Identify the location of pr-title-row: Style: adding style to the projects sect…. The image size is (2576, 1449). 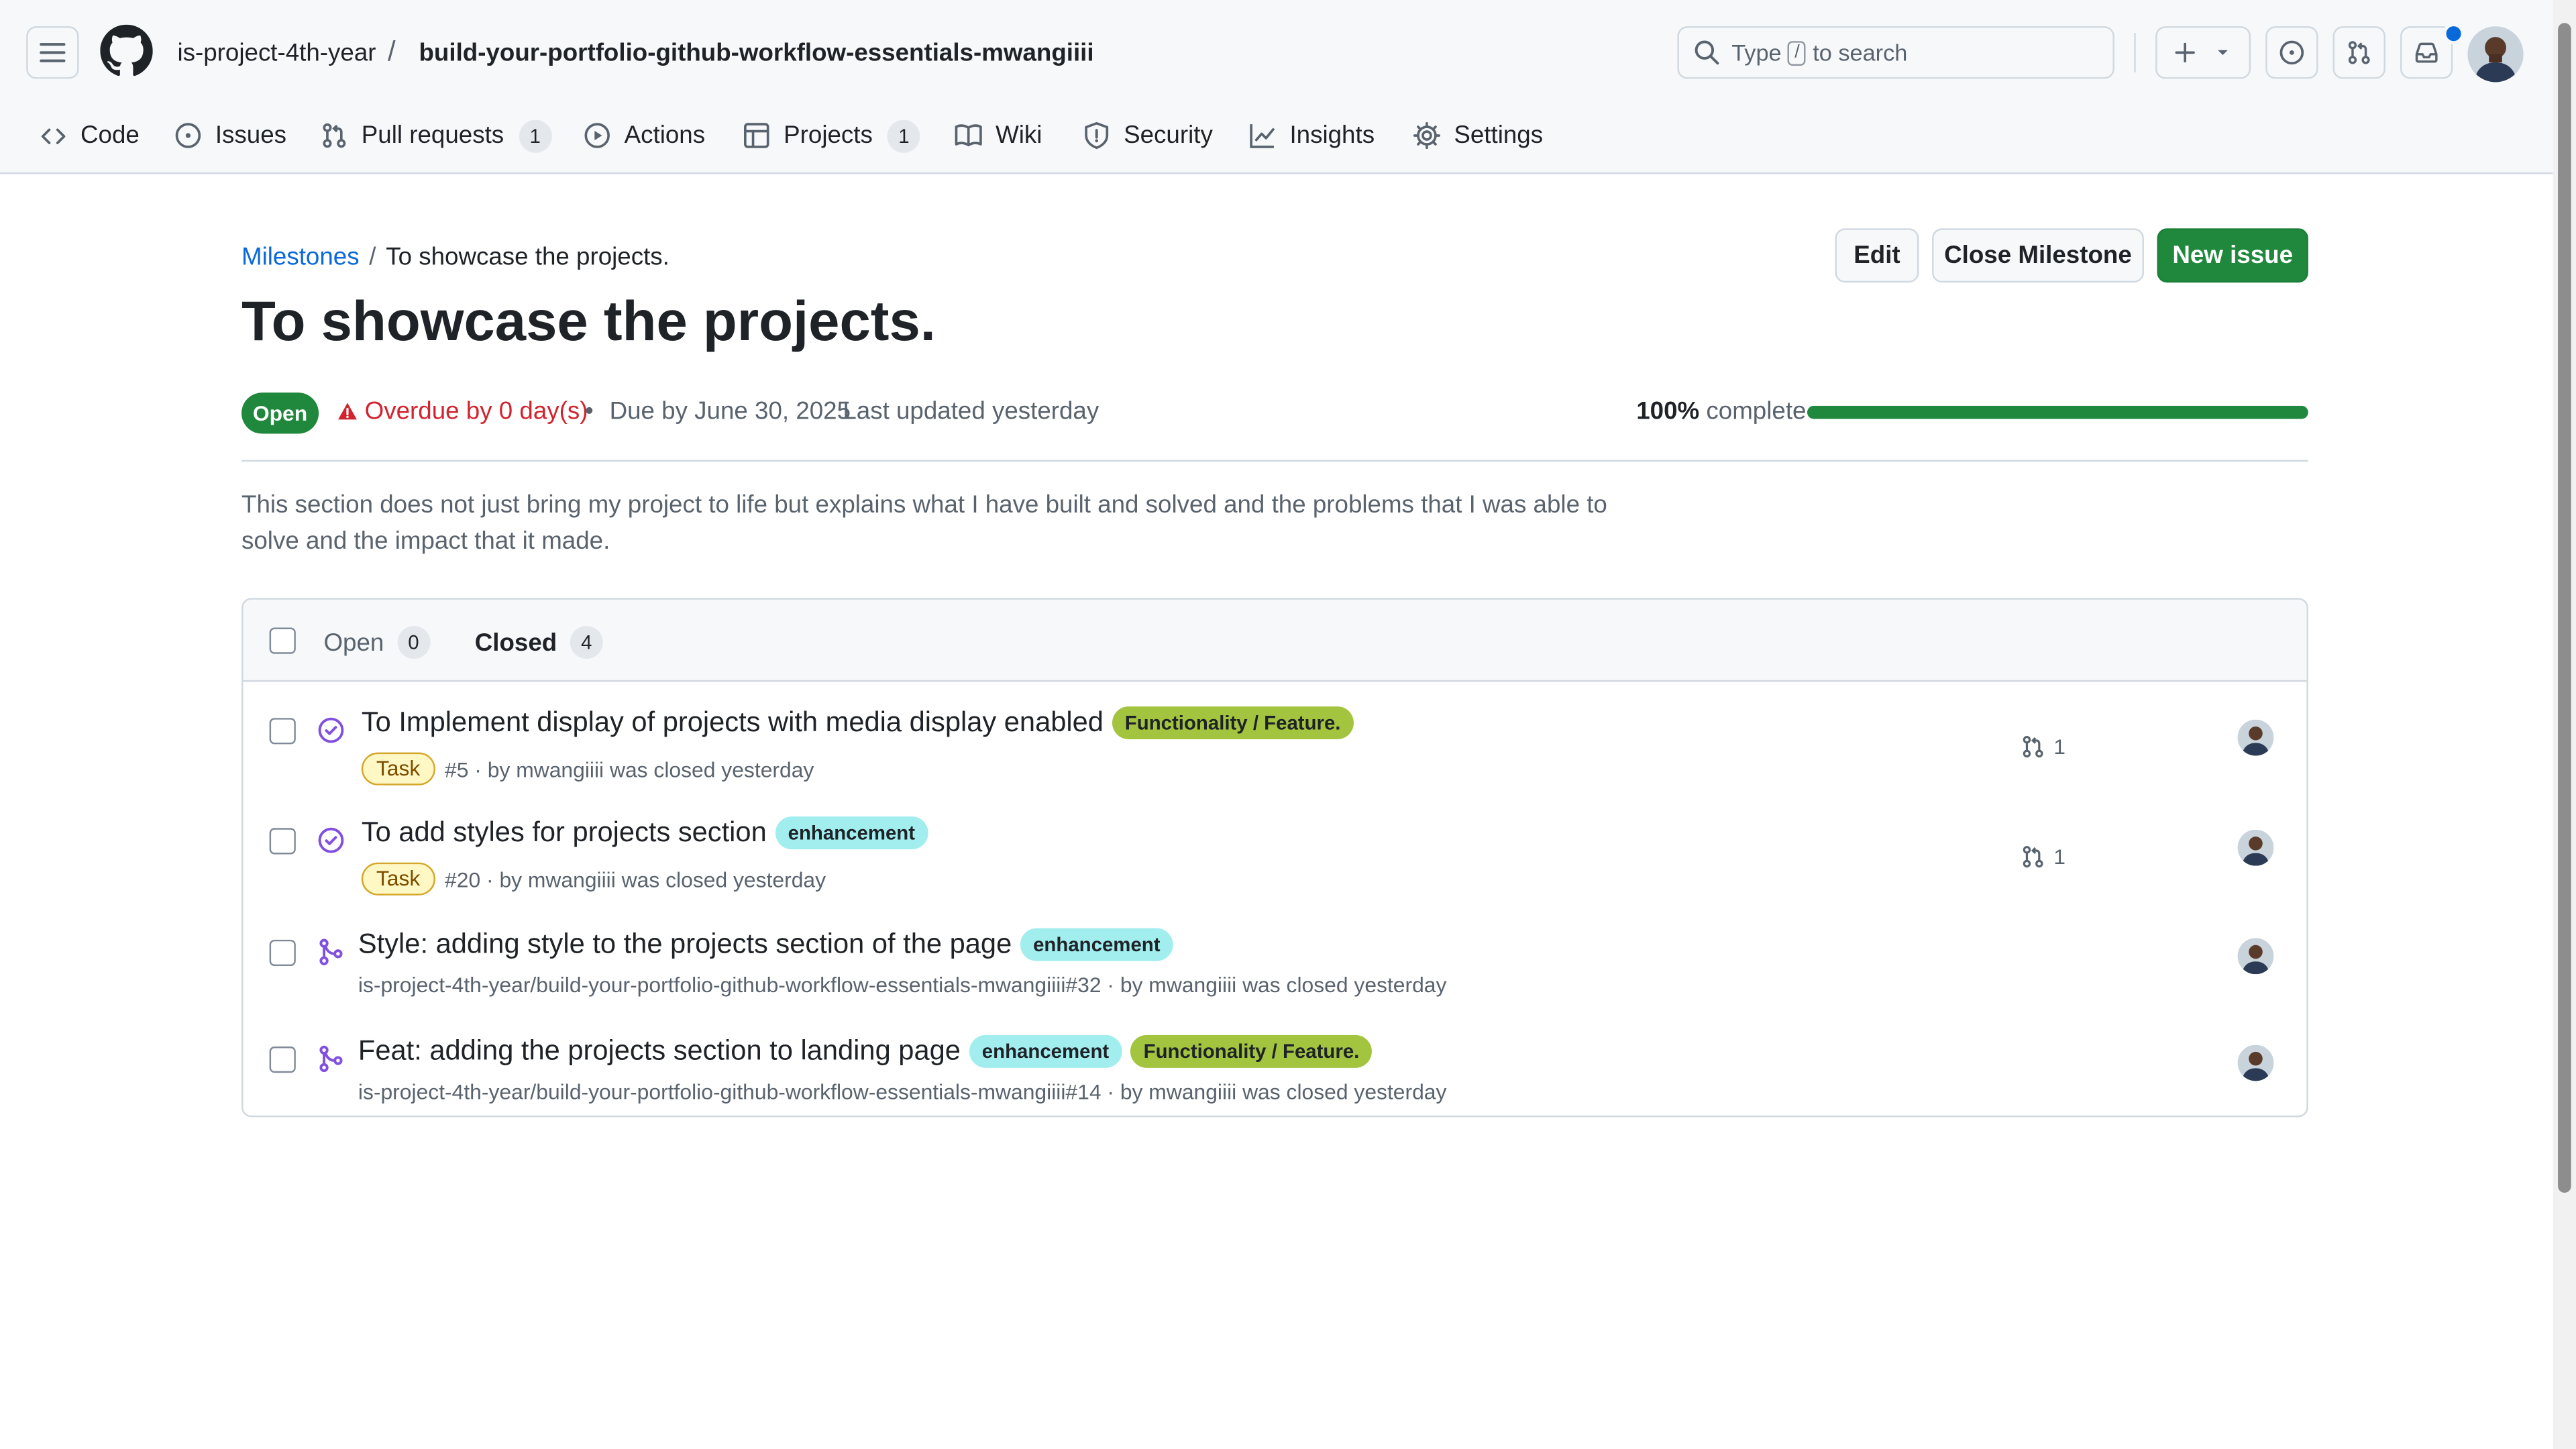
(766, 944).